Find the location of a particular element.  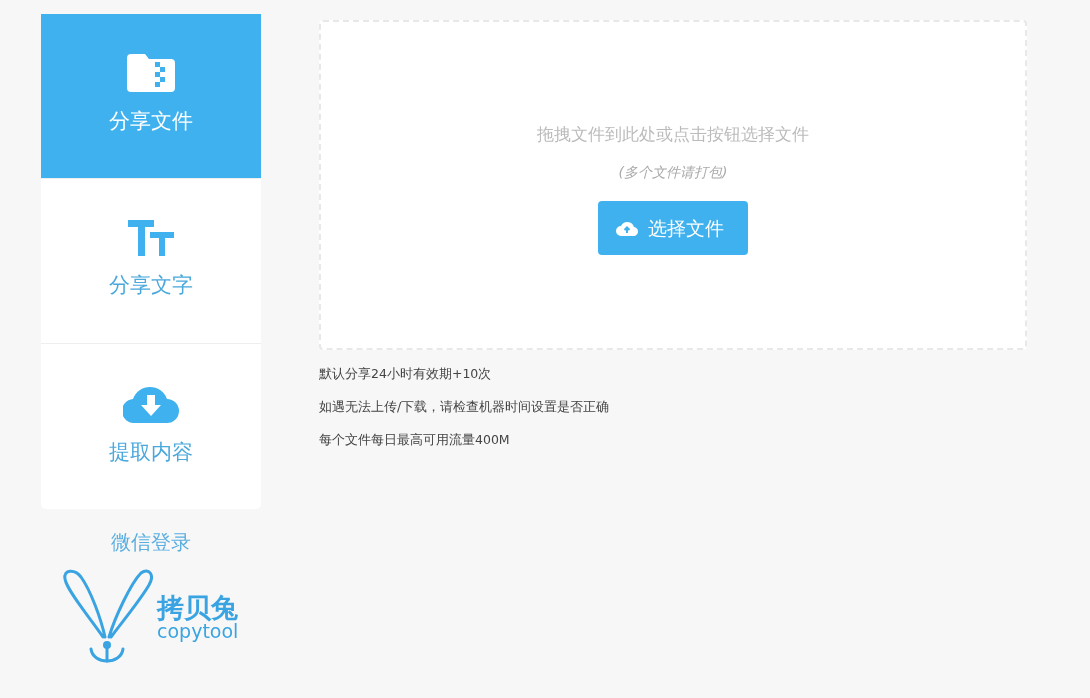

info-note: 默认分享24小时有效期+10次 is located at coordinates (406, 374).